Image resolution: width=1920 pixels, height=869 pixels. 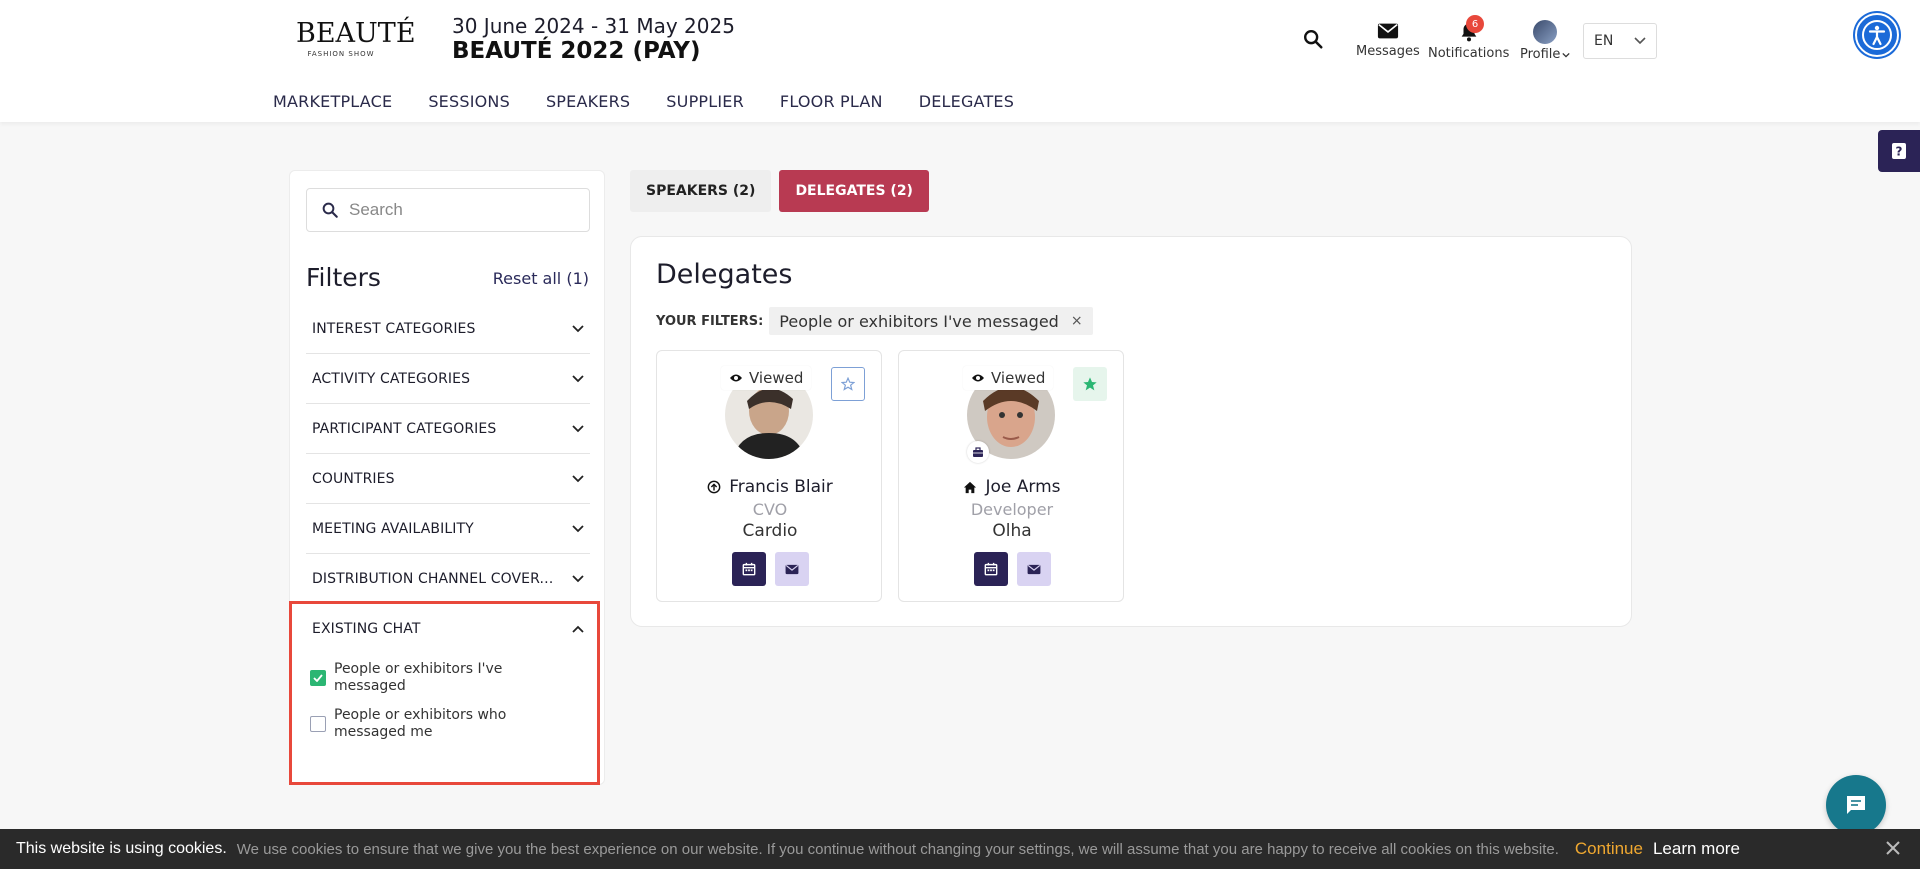 What do you see at coordinates (1388, 51) in the screenshot?
I see `messages-label: Messages` at bounding box center [1388, 51].